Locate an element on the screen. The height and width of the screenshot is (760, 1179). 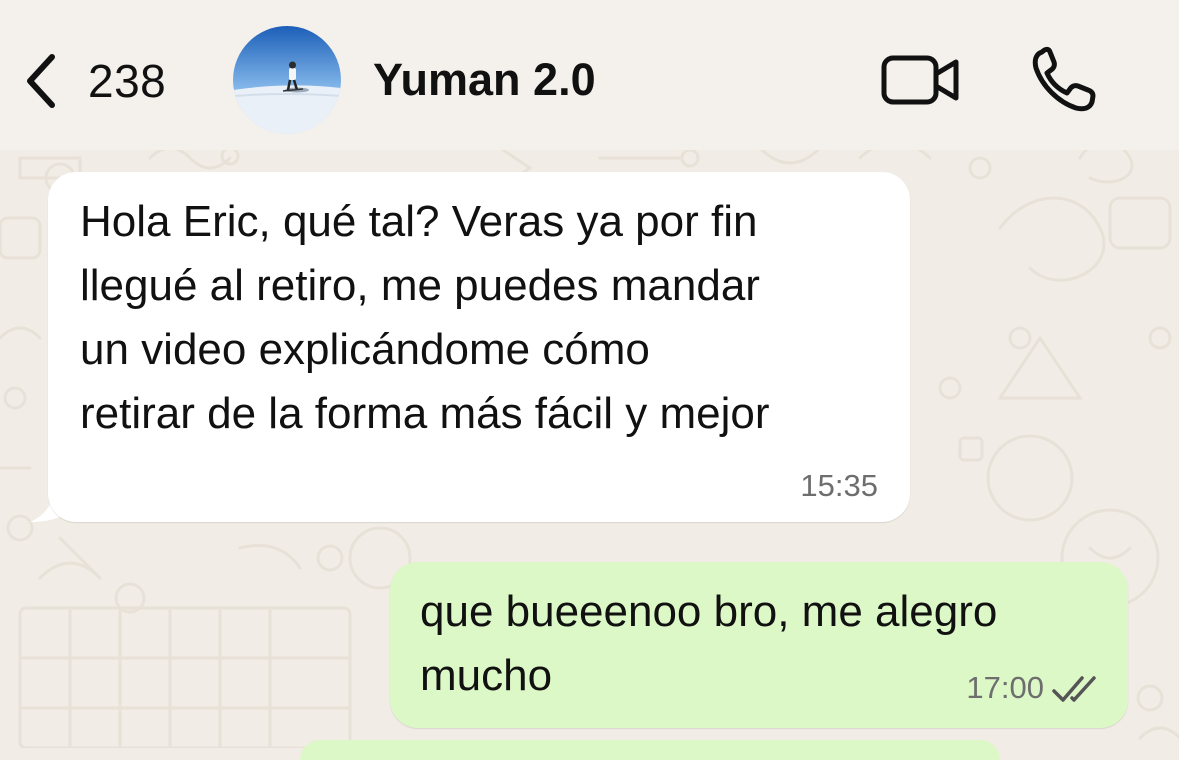
avatar is located at coordinates (287, 80).